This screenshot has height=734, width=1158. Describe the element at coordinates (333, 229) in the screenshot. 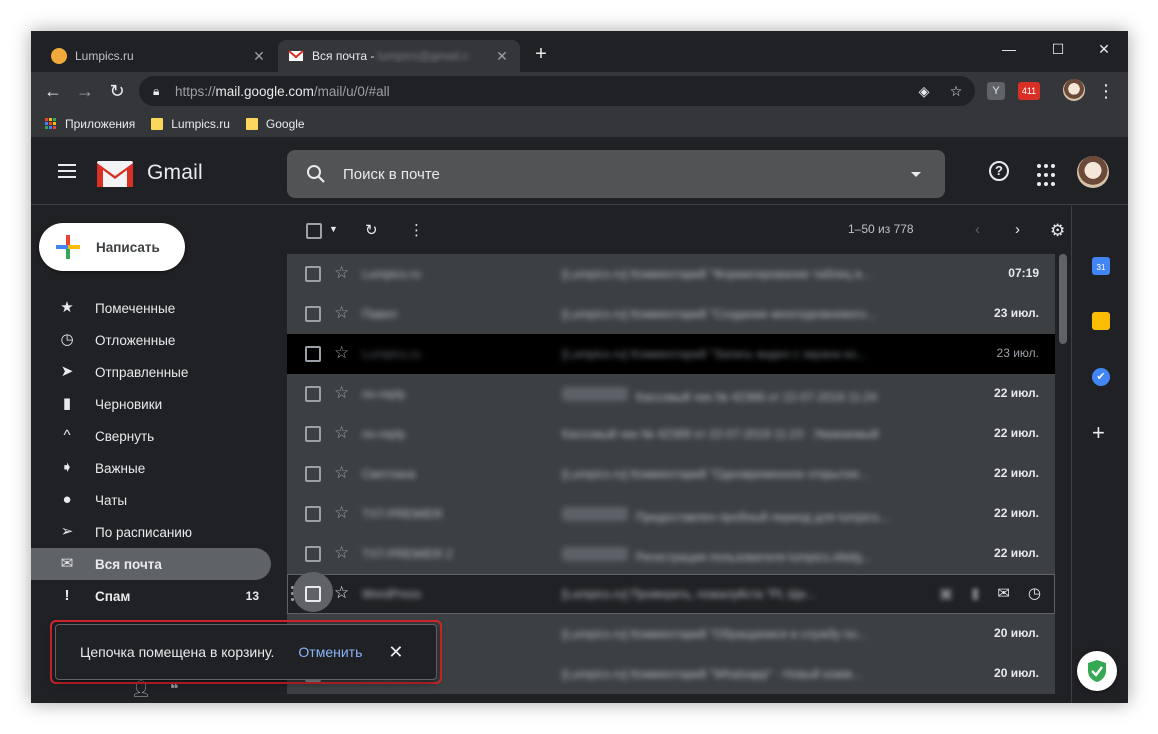

I see `select-dropdown-icon: ▼` at that location.